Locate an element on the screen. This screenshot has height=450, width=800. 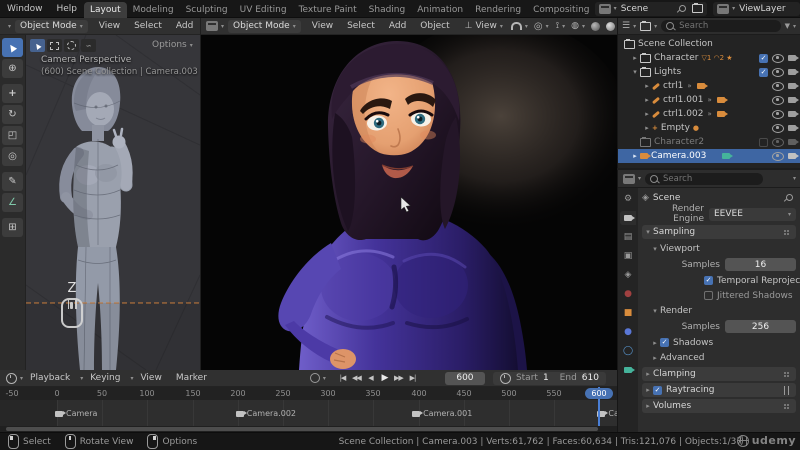
tab-animation: Animation is located at coordinates (440, 10).